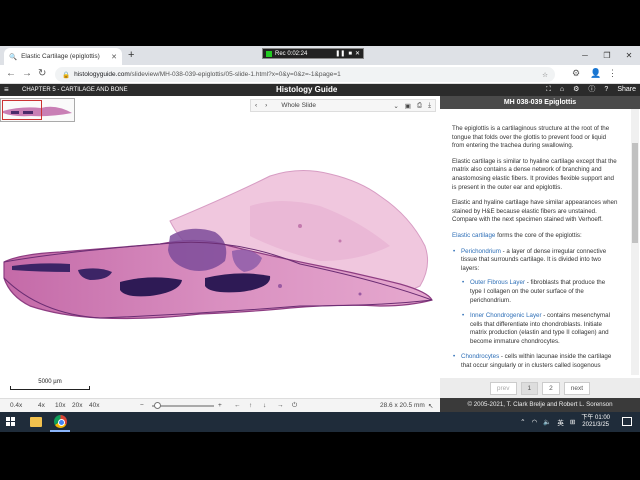  What do you see at coordinates (430, 406) in the screenshot?
I see `expand-icon: ↖` at bounding box center [430, 406].